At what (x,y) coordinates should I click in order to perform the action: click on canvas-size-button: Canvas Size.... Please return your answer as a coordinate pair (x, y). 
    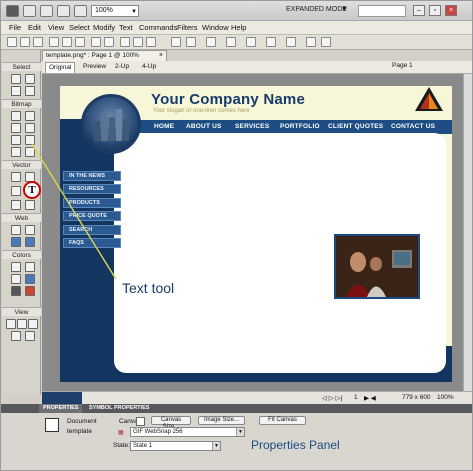
    Looking at the image, I should click on (171, 423).